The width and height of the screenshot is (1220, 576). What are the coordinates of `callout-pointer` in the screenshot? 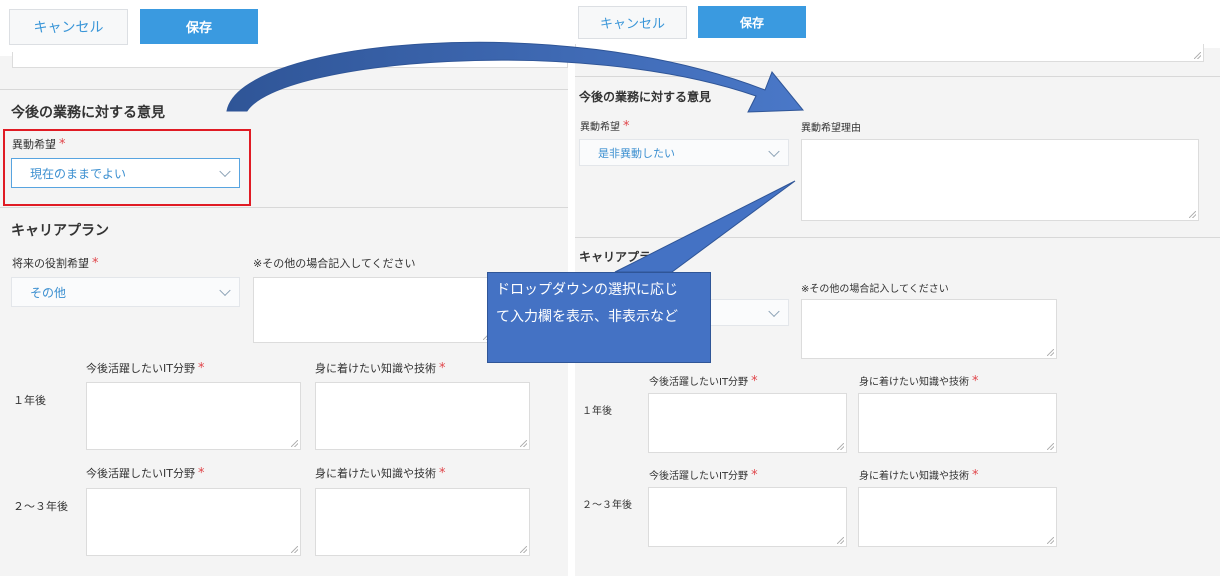 It's located at (705, 226).